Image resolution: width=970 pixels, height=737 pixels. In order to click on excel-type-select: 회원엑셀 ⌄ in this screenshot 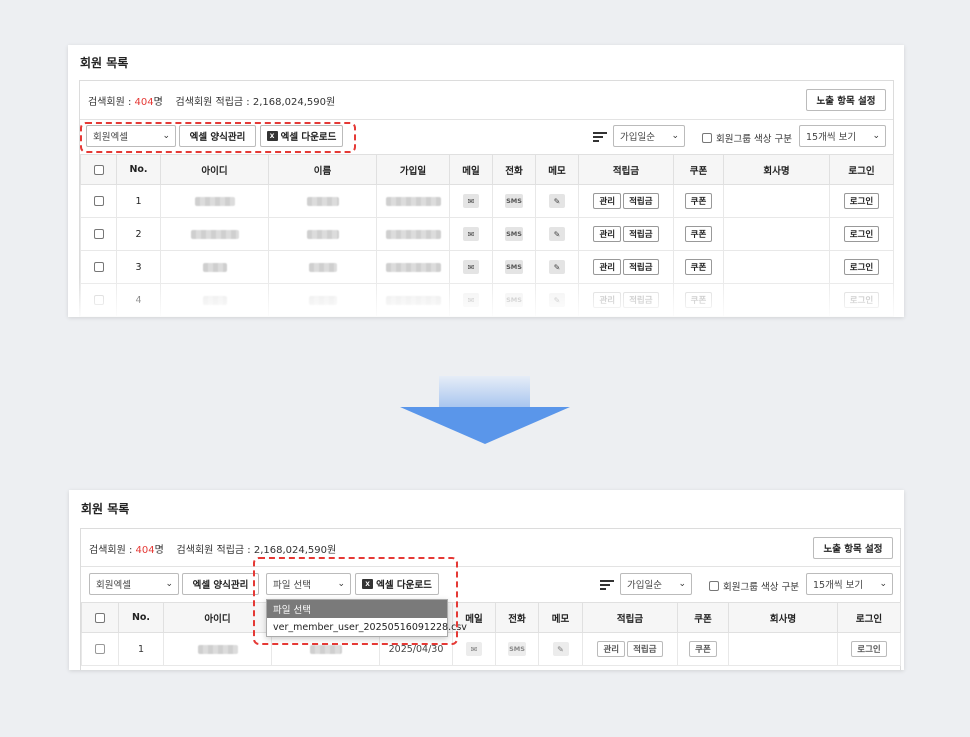, I will do `click(134, 584)`.